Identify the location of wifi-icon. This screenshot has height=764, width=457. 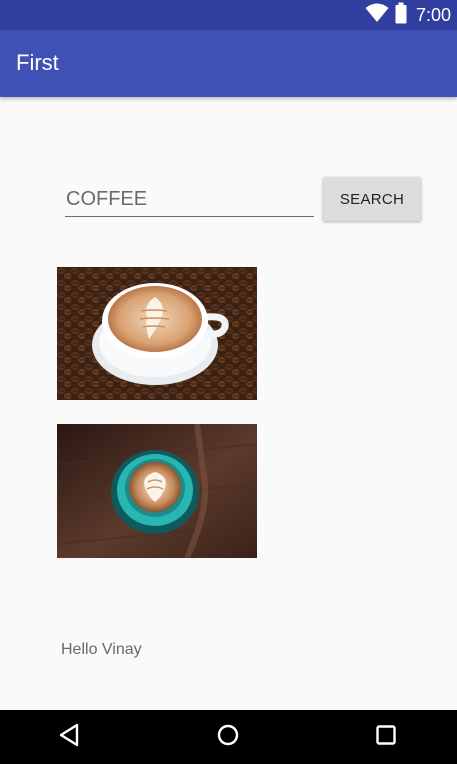
(377, 15).